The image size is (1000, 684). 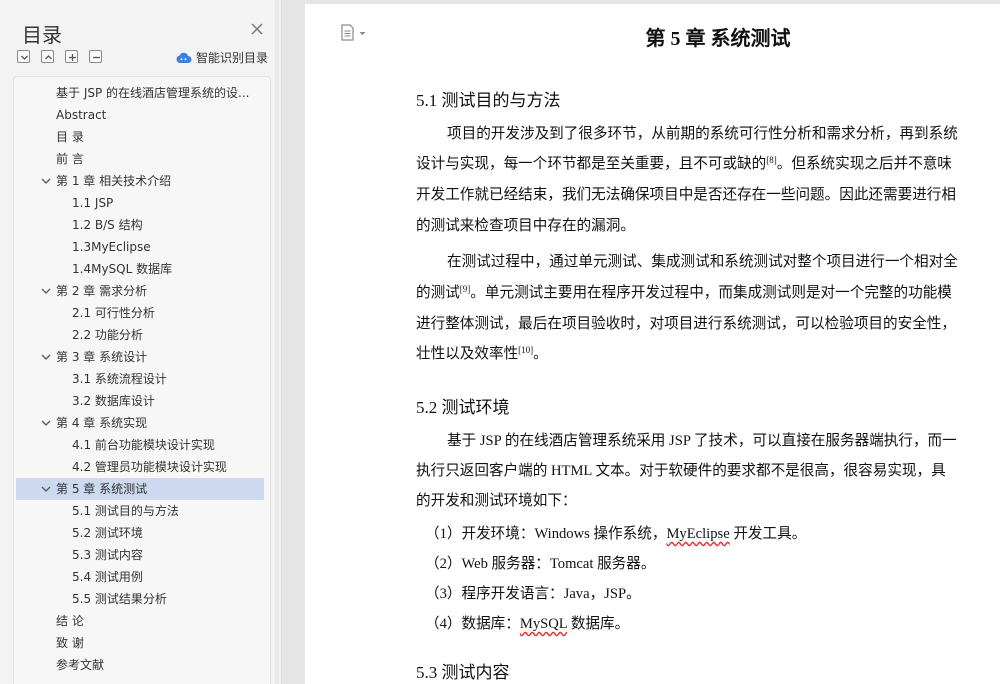 I want to click on smart-toc-button: 智能识别目录, so click(x=221, y=57).